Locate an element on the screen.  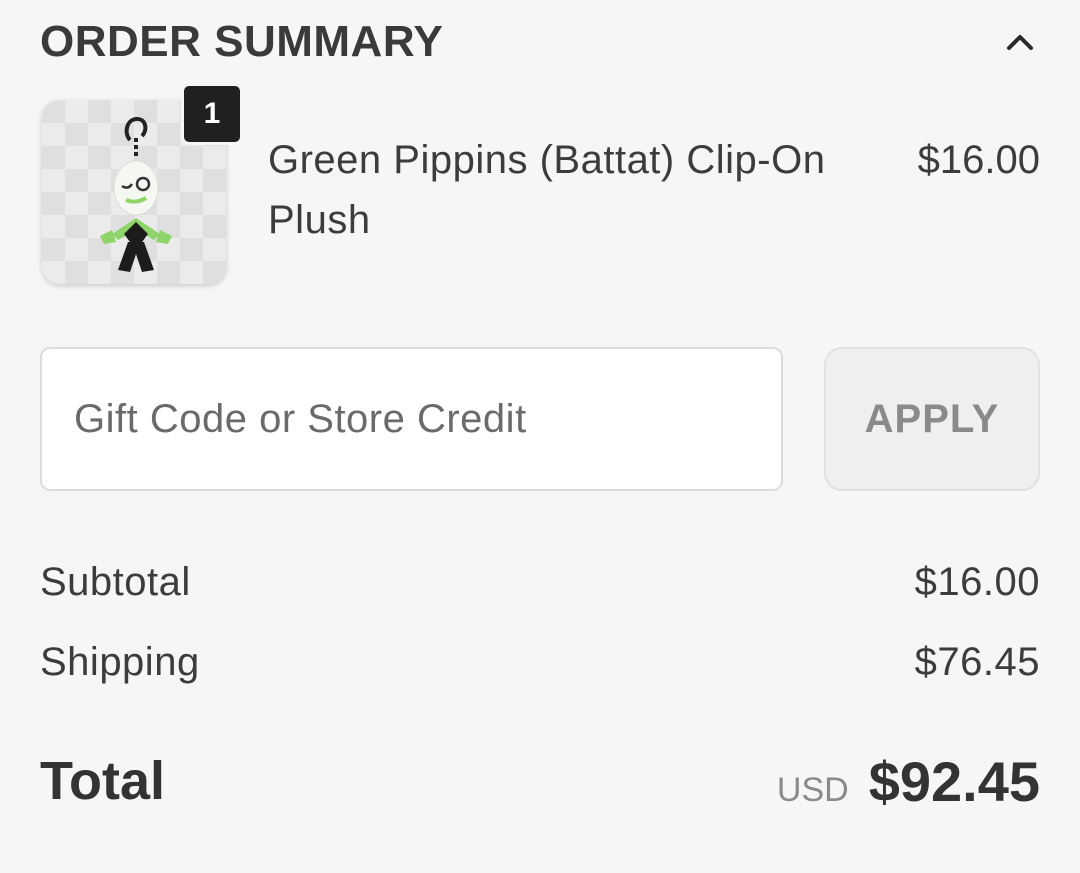
quantity-badge: 1 is located at coordinates (212, 114).